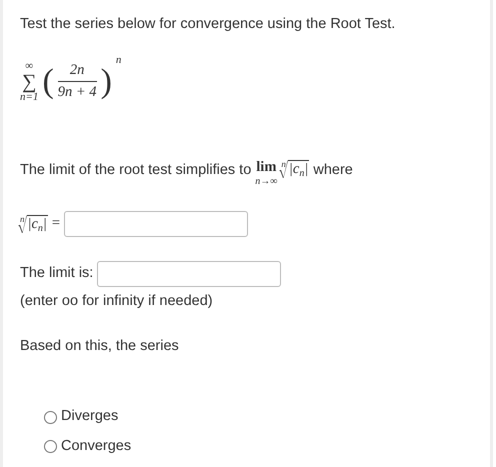  What do you see at coordinates (56, 223) in the screenshot?
I see `equals-sign: =` at bounding box center [56, 223].